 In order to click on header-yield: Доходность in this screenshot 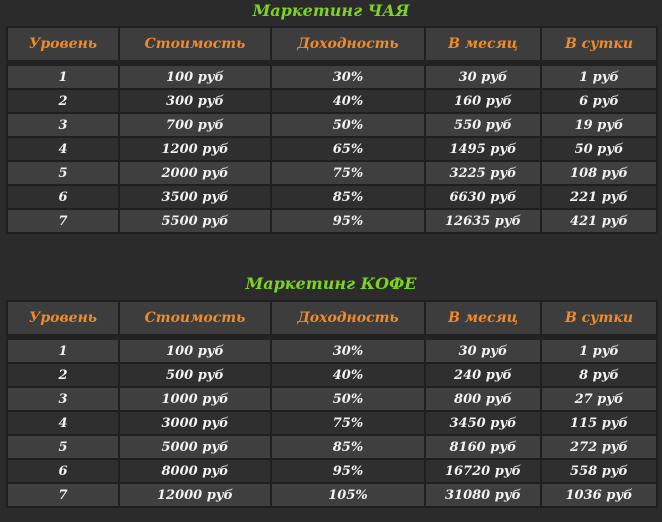, I will do `click(348, 320)`.